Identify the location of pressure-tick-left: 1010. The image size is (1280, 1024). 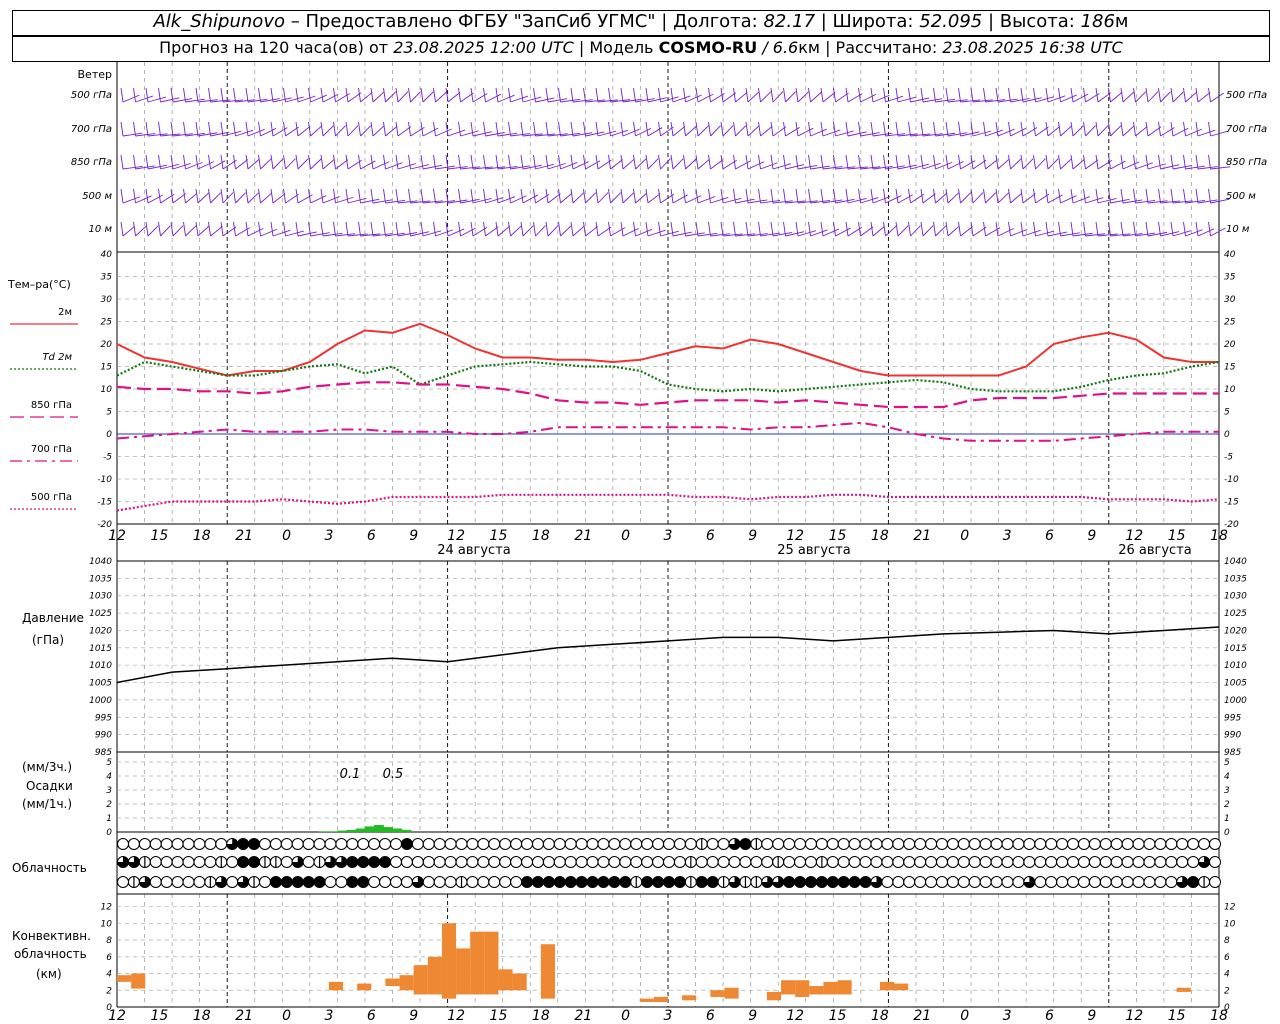
(100, 666).